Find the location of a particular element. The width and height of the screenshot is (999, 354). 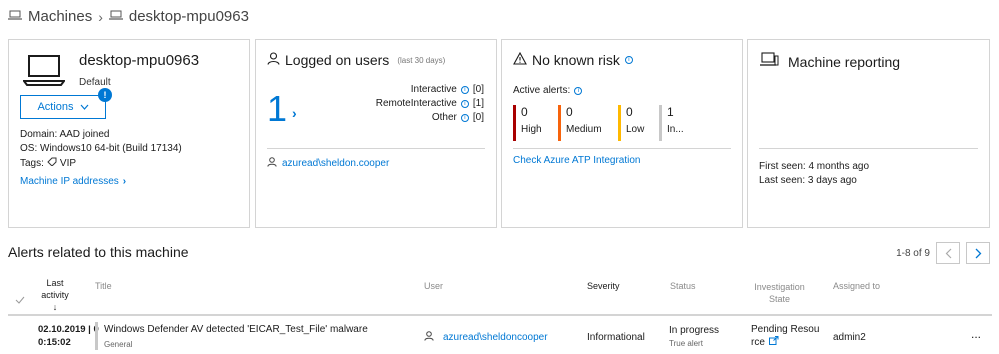

header-divider is located at coordinates (500, 315).